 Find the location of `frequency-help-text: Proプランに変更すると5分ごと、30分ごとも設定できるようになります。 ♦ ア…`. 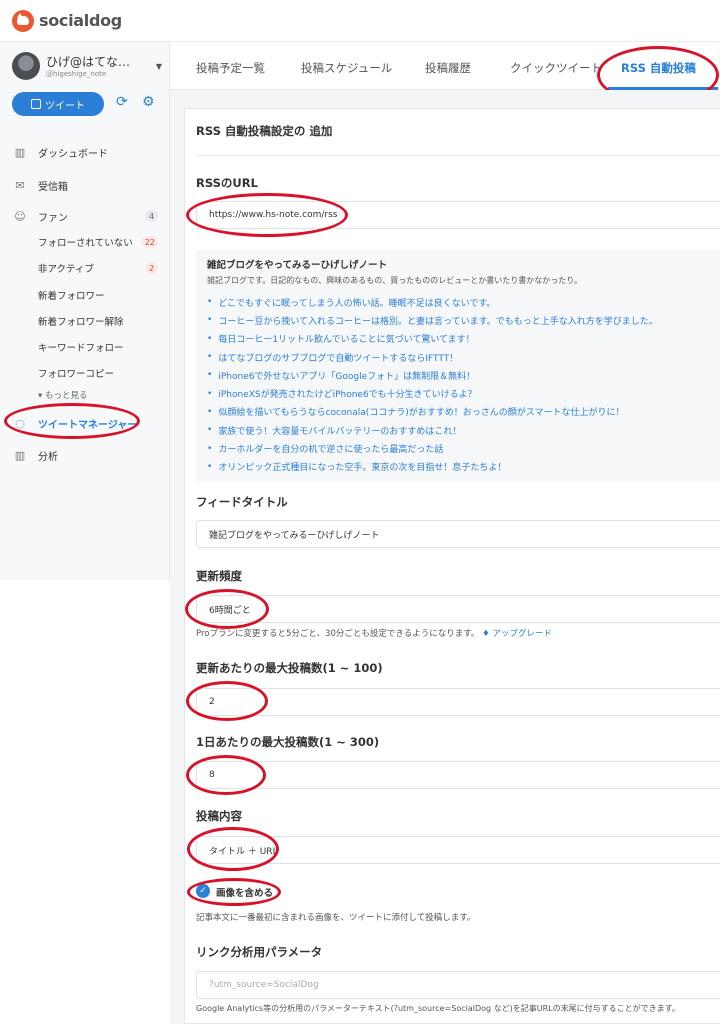

frequency-help-text: Proプランに変更すると5分ごと、30分ごとも設定できるようになります。 ♦ ア… is located at coordinates (374, 633).